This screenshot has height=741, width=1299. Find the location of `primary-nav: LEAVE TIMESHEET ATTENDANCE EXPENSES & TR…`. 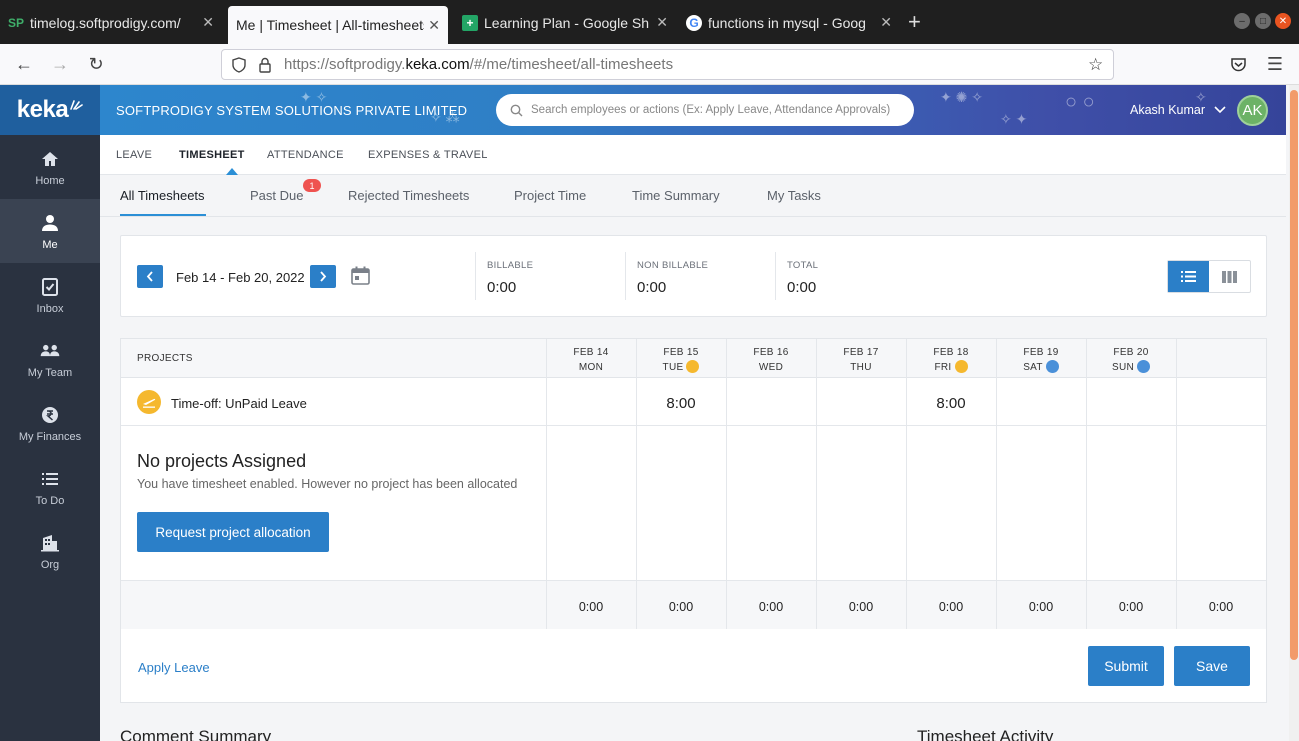

primary-nav: LEAVE TIMESHEET ATTENDANCE EXPENSES & TR… is located at coordinates (693, 155).